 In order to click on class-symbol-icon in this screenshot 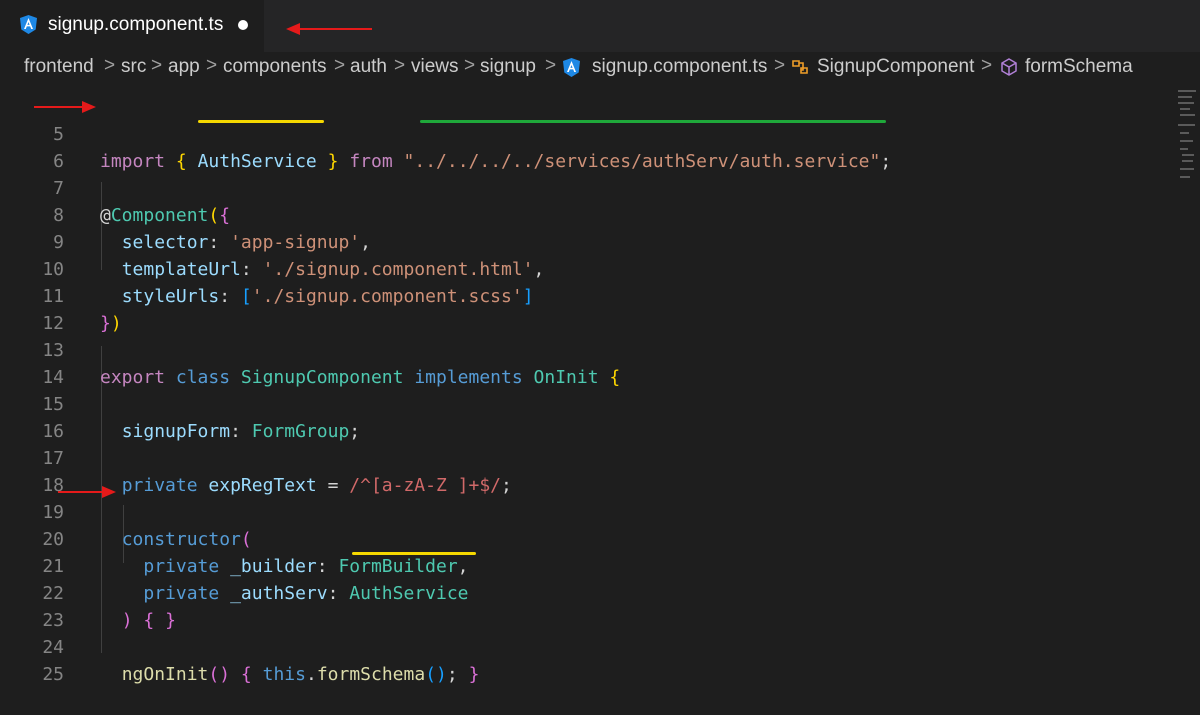, I will do `click(800, 67)`.